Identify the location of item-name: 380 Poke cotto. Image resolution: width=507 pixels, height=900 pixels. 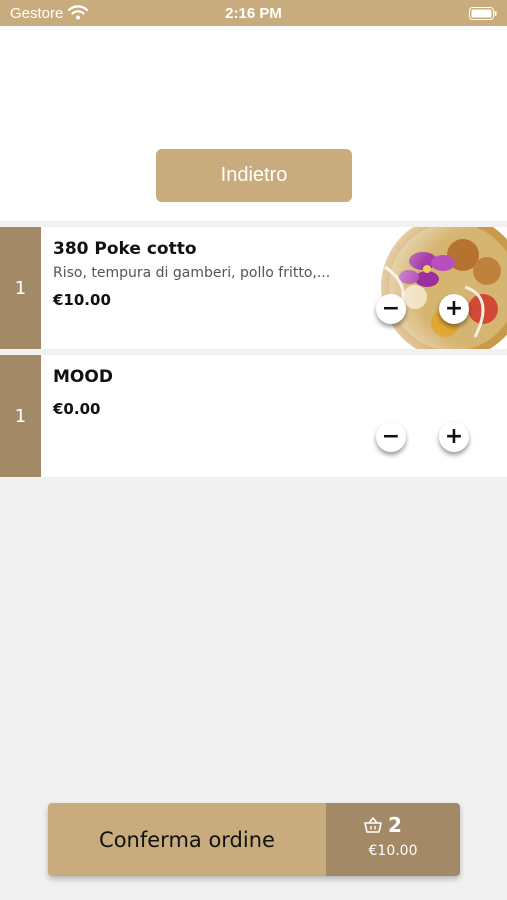
(125, 249).